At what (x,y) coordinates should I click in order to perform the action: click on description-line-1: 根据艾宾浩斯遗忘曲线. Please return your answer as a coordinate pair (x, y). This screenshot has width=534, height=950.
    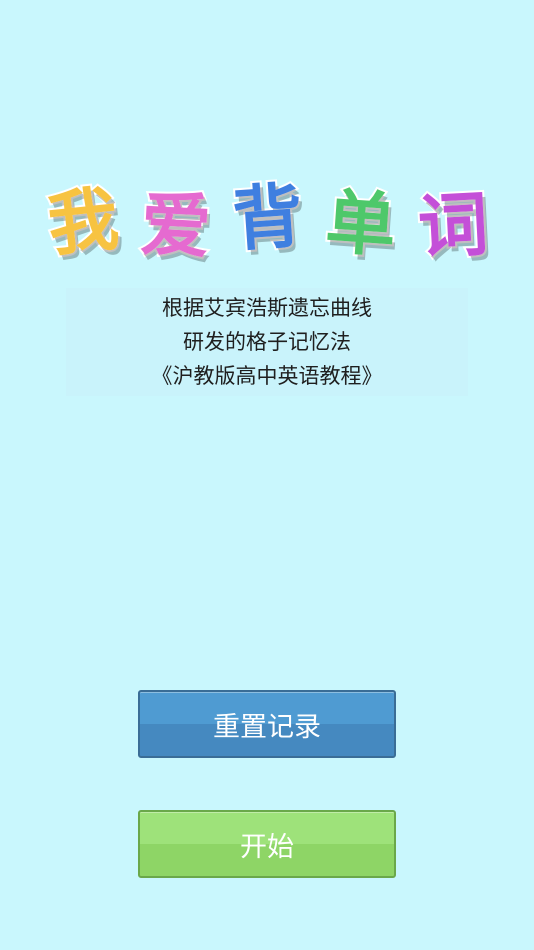
    Looking at the image, I should click on (267, 308).